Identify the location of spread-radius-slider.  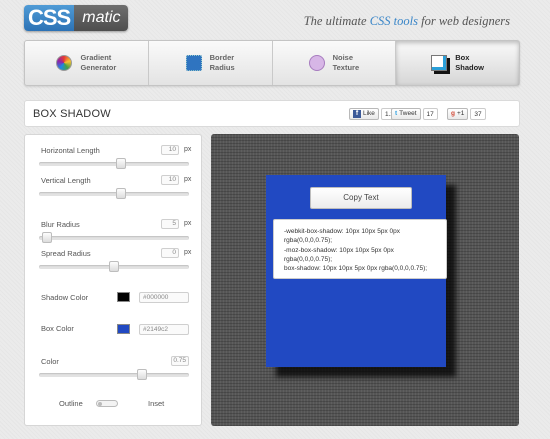
(114, 266).